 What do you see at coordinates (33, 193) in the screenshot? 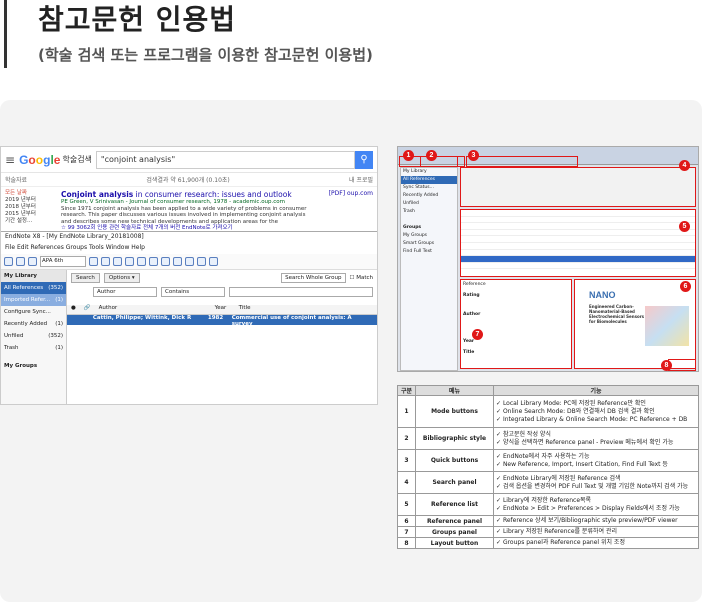
I see `date-filter-item: 모든 날짜` at bounding box center [33, 193].